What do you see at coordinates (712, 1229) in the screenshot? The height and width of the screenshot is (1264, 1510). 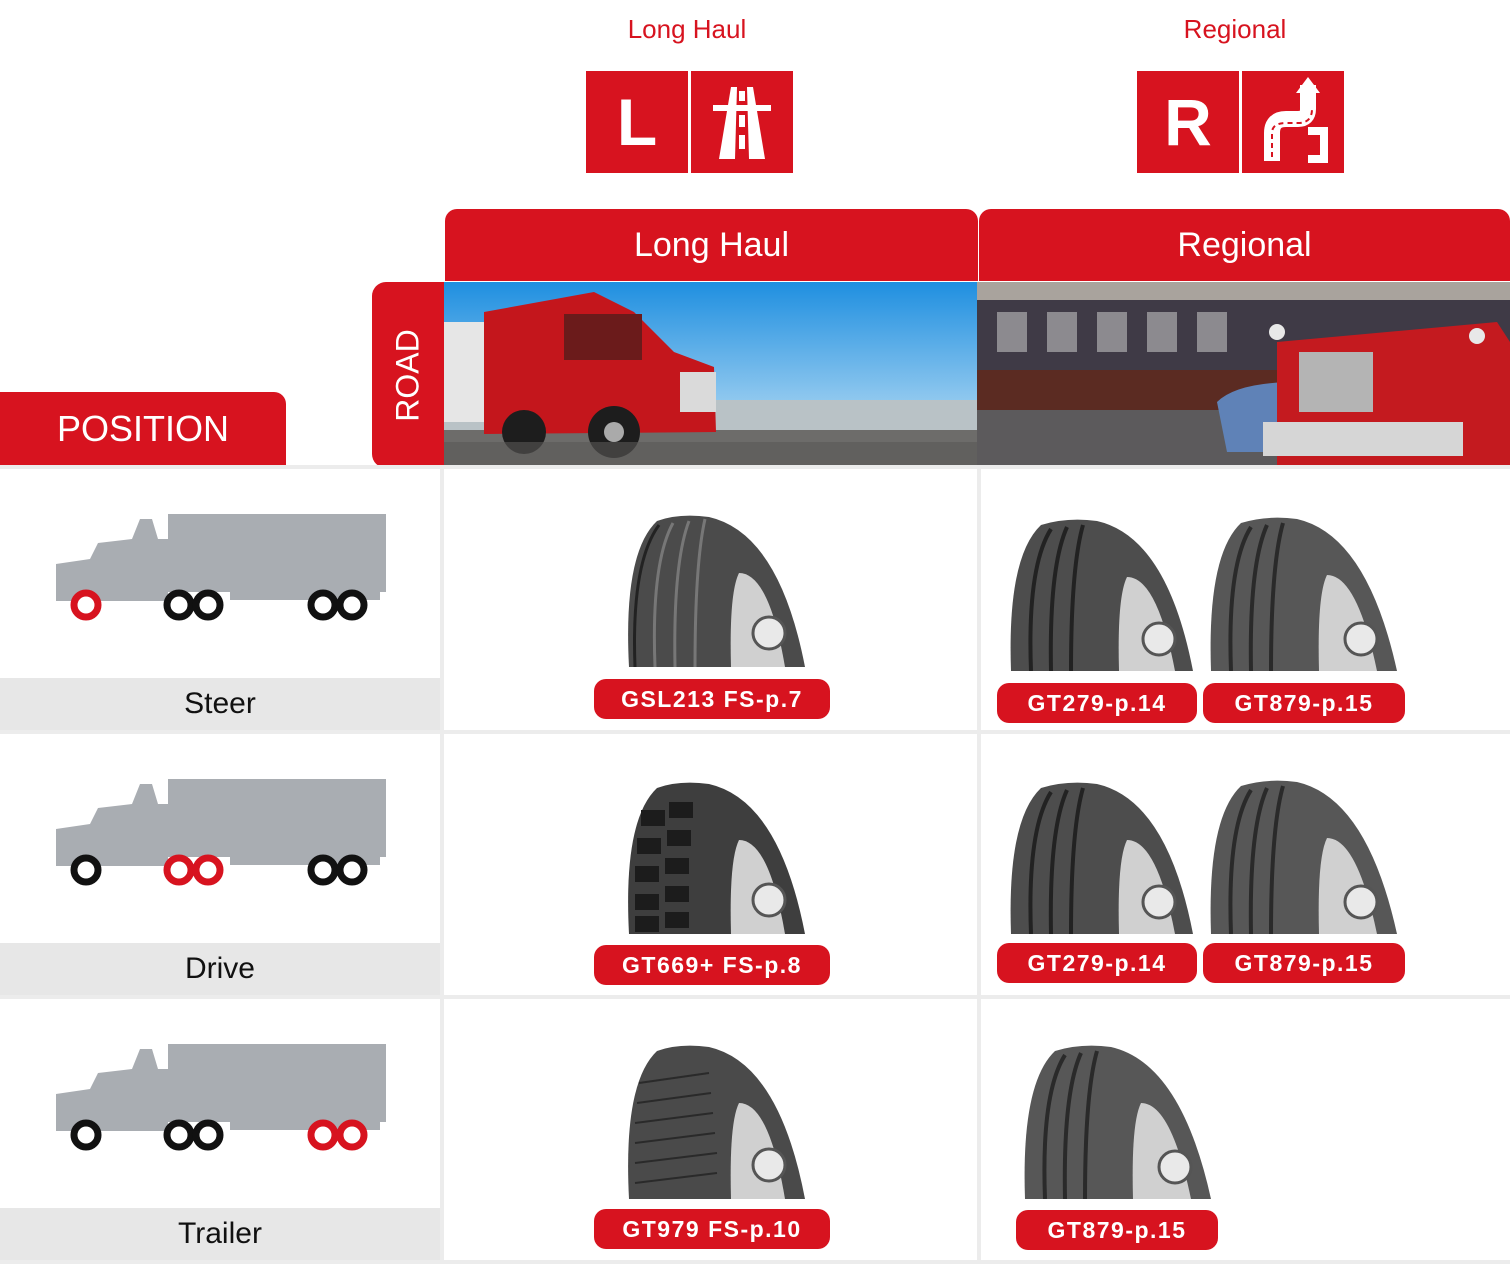 I see `product-badge: GT979 FS-p.10` at bounding box center [712, 1229].